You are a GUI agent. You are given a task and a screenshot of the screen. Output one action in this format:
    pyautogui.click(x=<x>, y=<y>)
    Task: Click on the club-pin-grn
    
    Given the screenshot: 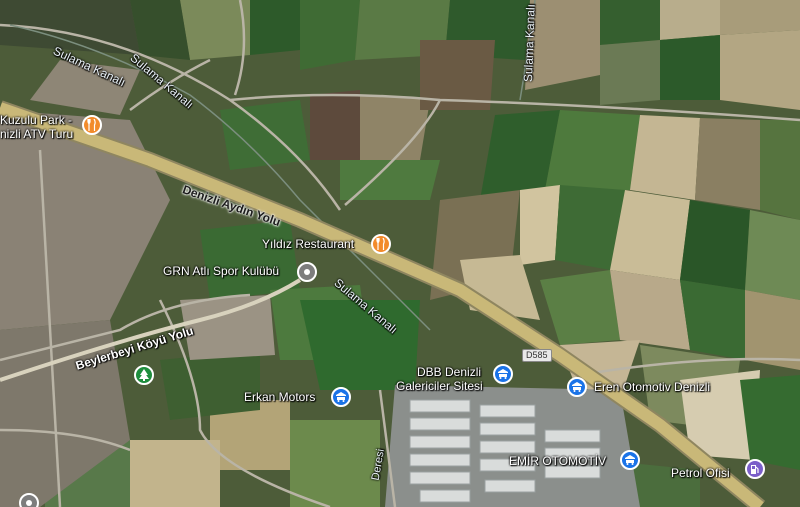 What is the action you would take?
    pyautogui.click(x=307, y=272)
    